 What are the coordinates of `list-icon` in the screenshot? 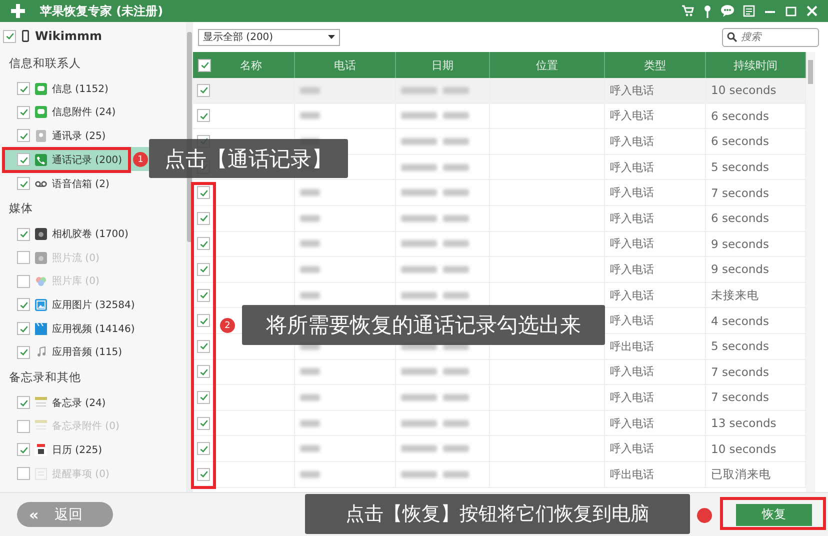 It's located at (749, 11).